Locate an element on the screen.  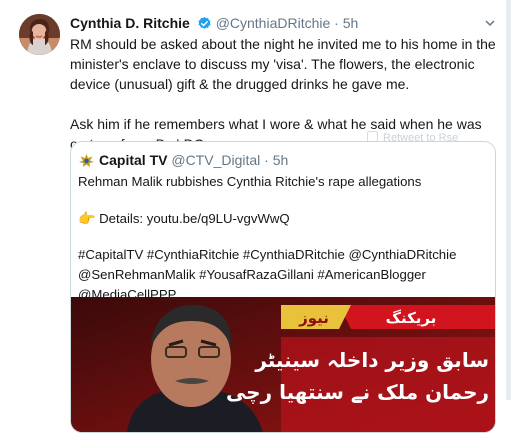
verified-badge-icon is located at coordinates (204, 26).